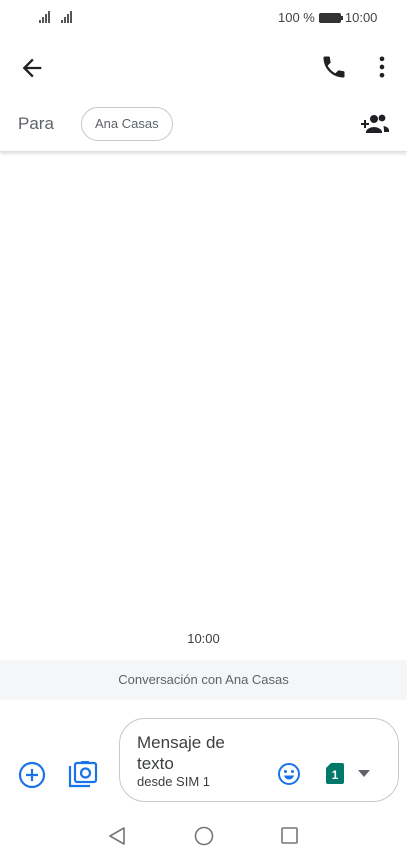  What do you see at coordinates (334, 67) in the screenshot?
I see `phone-icon` at bounding box center [334, 67].